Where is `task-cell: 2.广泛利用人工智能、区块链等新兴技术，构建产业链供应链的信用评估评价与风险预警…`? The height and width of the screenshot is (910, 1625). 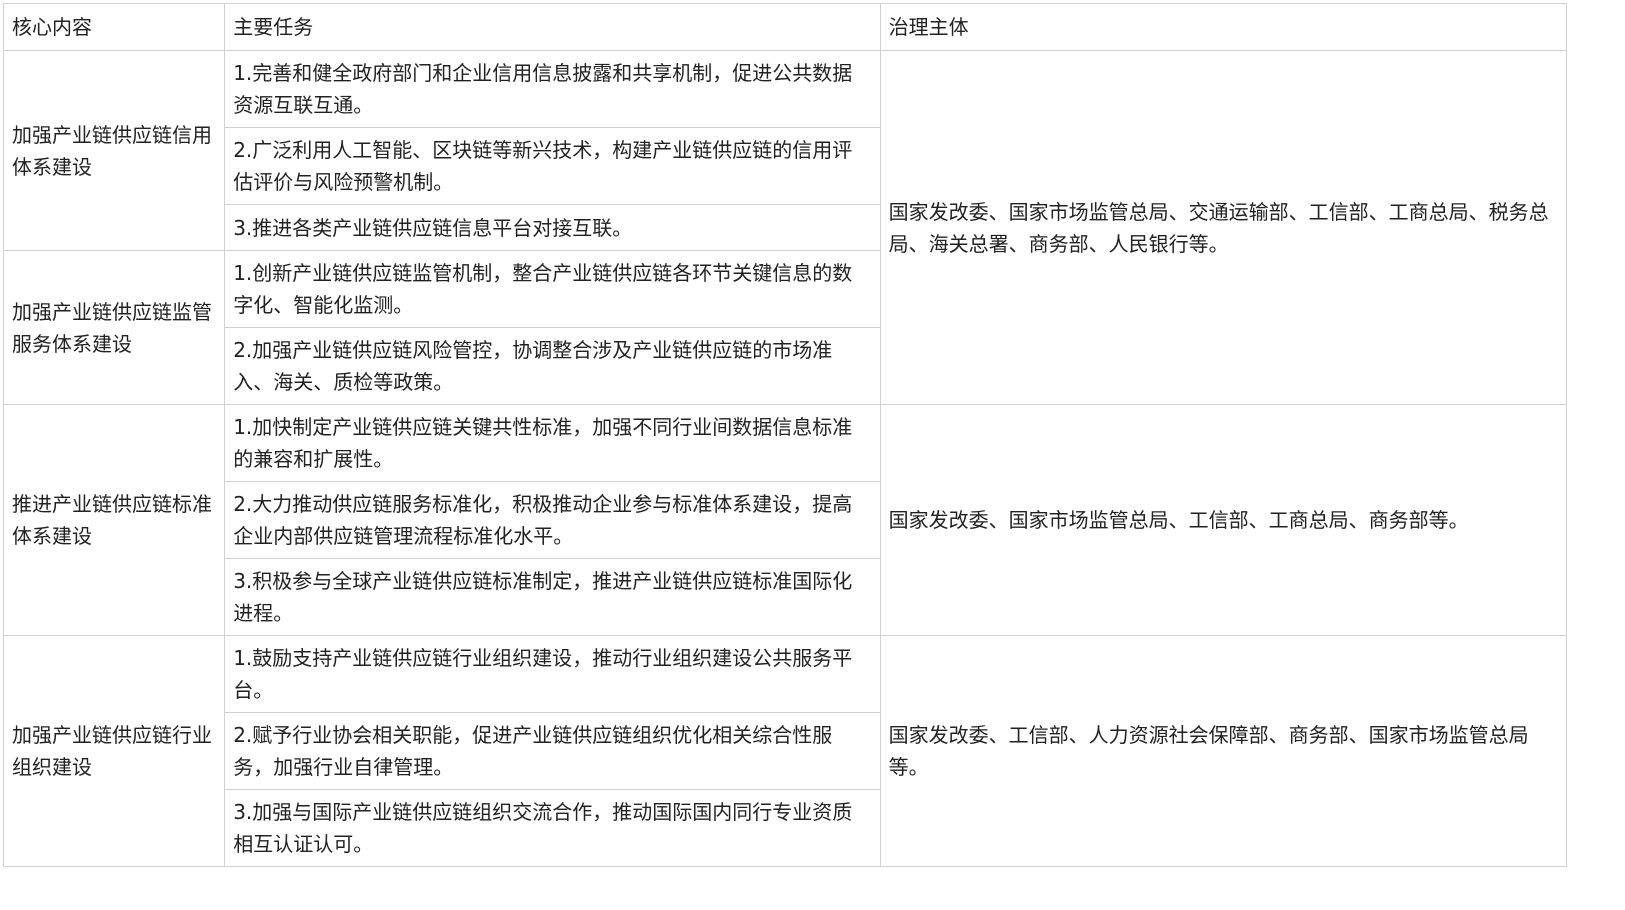
task-cell: 2.广泛利用人工智能、区块链等新兴技术，构建产业链供应链的信用评估评价与风险预警… is located at coordinates (552, 166).